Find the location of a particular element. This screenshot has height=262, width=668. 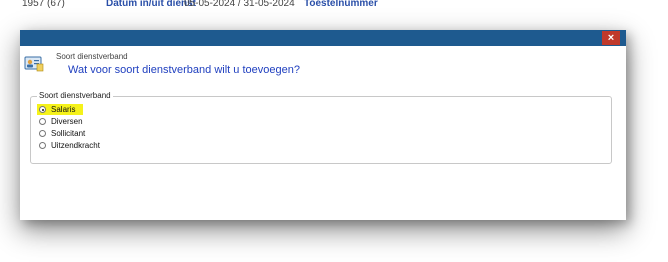

radio-sollicitant is located at coordinates (42, 133).